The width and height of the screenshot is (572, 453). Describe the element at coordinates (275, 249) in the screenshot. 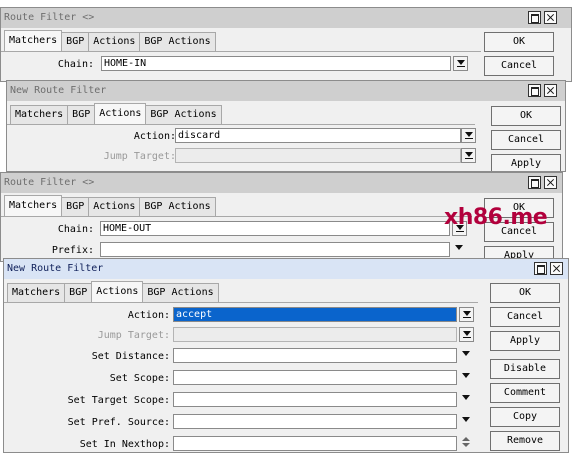

I see `prefix-field` at that location.